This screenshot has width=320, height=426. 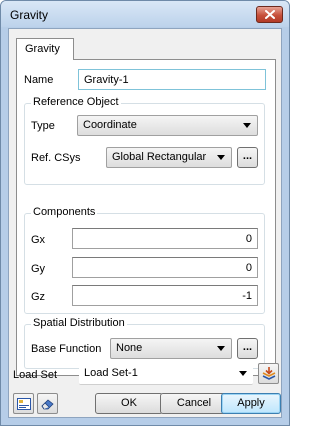 What do you see at coordinates (110, 125) in the screenshot?
I see `type-select-value: Coordinate` at bounding box center [110, 125].